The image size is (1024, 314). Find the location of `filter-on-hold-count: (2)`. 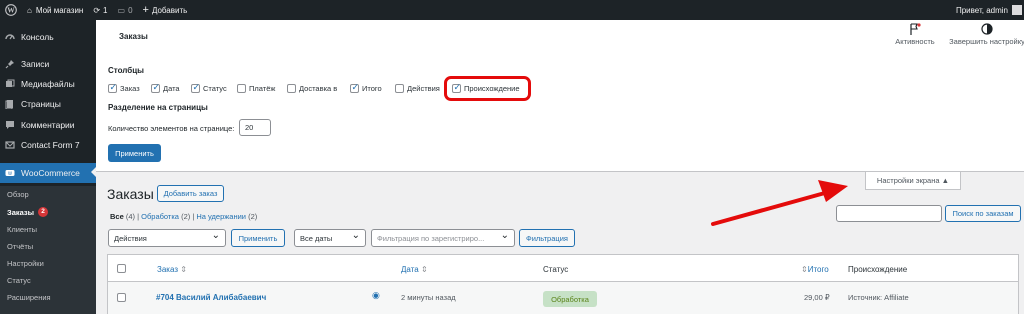

filter-on-hold-count: (2) is located at coordinates (253, 216).